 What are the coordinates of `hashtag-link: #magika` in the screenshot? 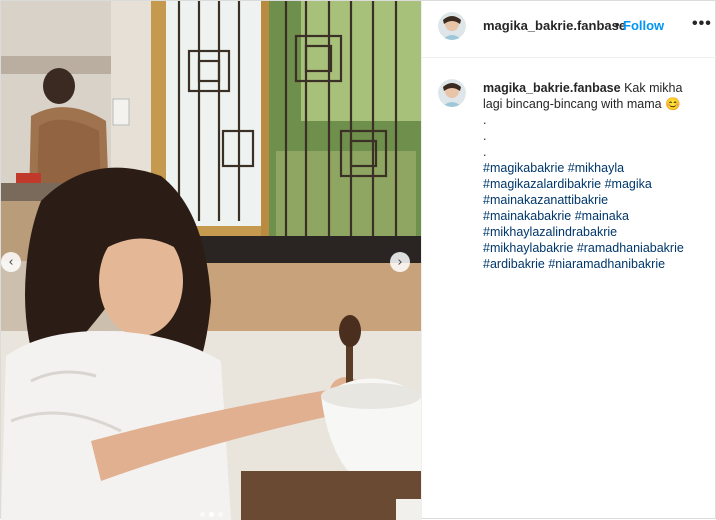 It's located at (628, 184).